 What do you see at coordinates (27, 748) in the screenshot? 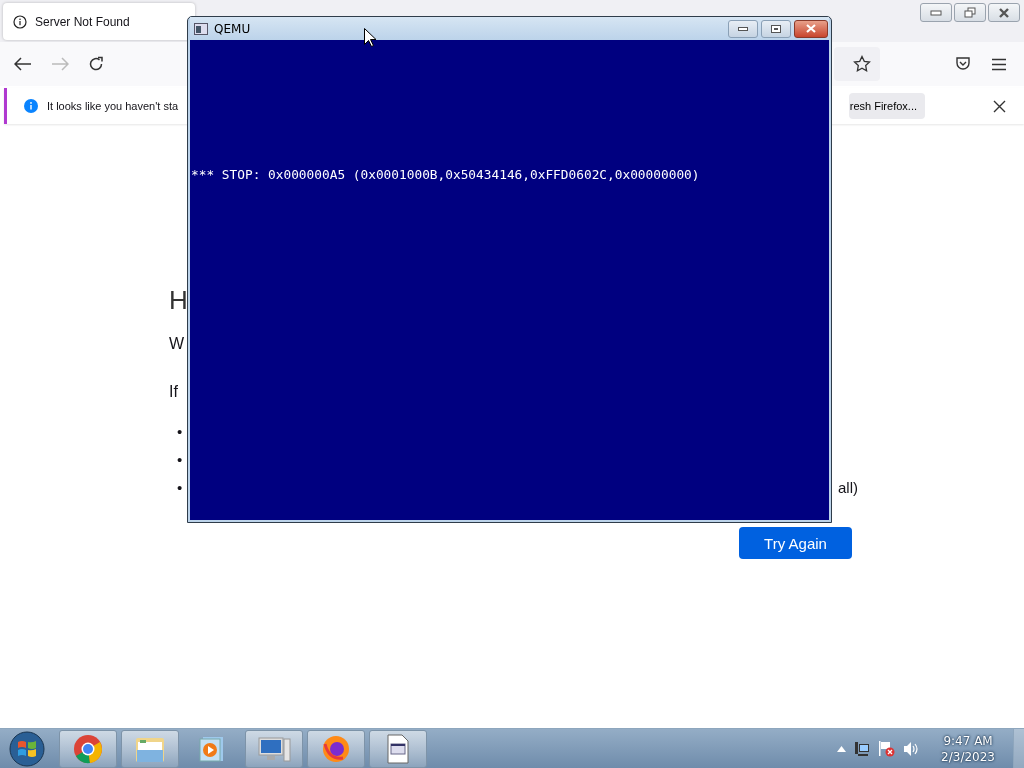
I see `start-button` at bounding box center [27, 748].